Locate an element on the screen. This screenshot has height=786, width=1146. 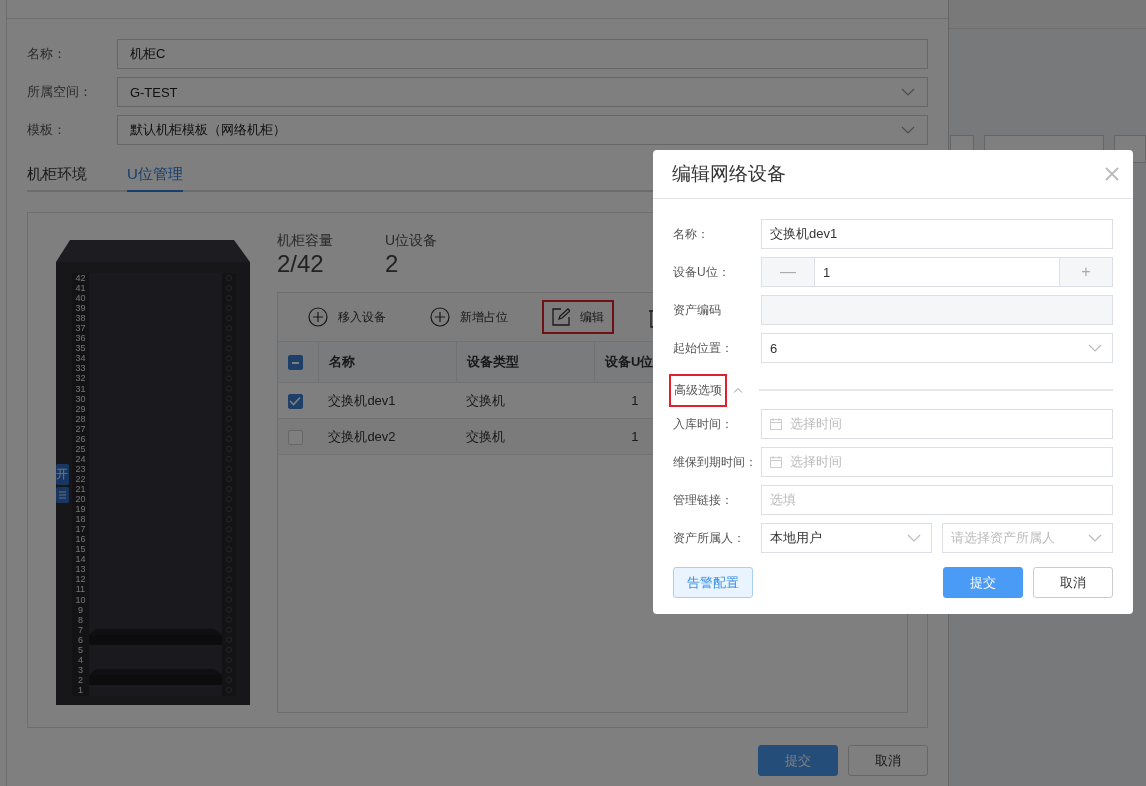
u-number: 24 is located at coordinates (80, 458).